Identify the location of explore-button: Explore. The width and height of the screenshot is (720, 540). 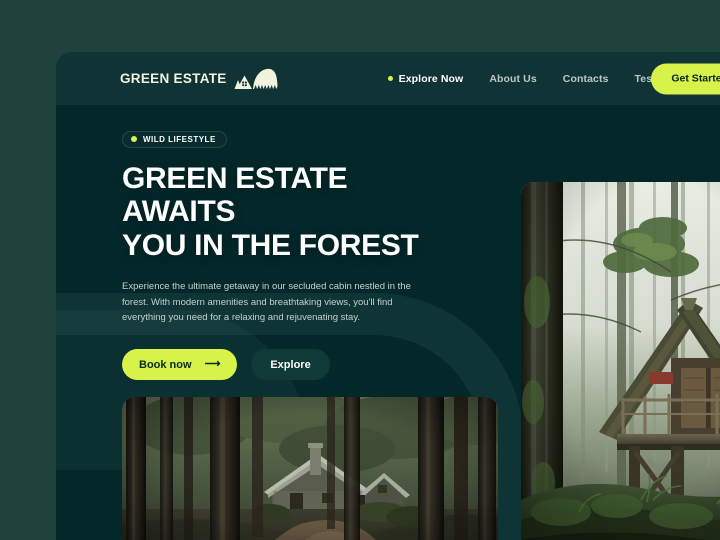
(290, 365).